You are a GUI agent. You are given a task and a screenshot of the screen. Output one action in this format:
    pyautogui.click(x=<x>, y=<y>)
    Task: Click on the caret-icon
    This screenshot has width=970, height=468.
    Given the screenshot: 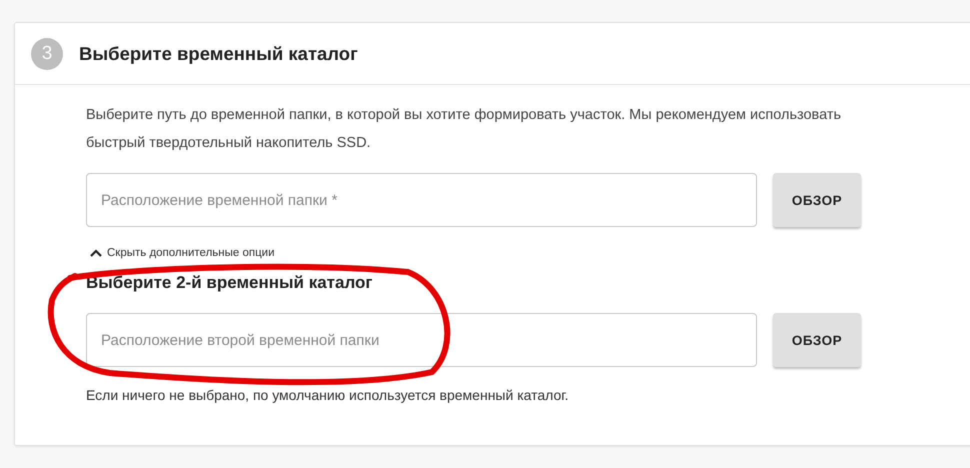 What is the action you would take?
    pyautogui.click(x=96, y=253)
    